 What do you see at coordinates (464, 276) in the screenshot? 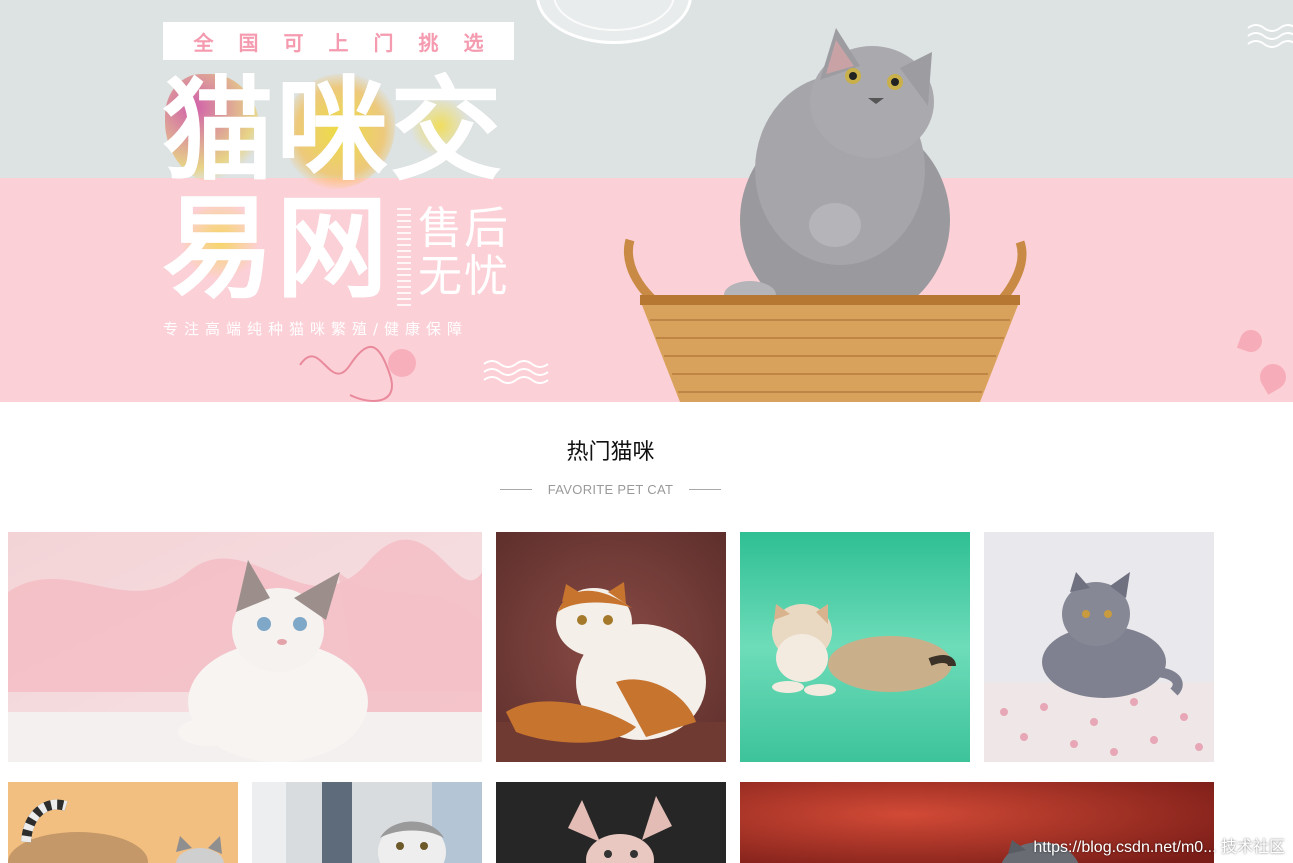
I see `after-sale-line2: 无忧` at bounding box center [464, 276].